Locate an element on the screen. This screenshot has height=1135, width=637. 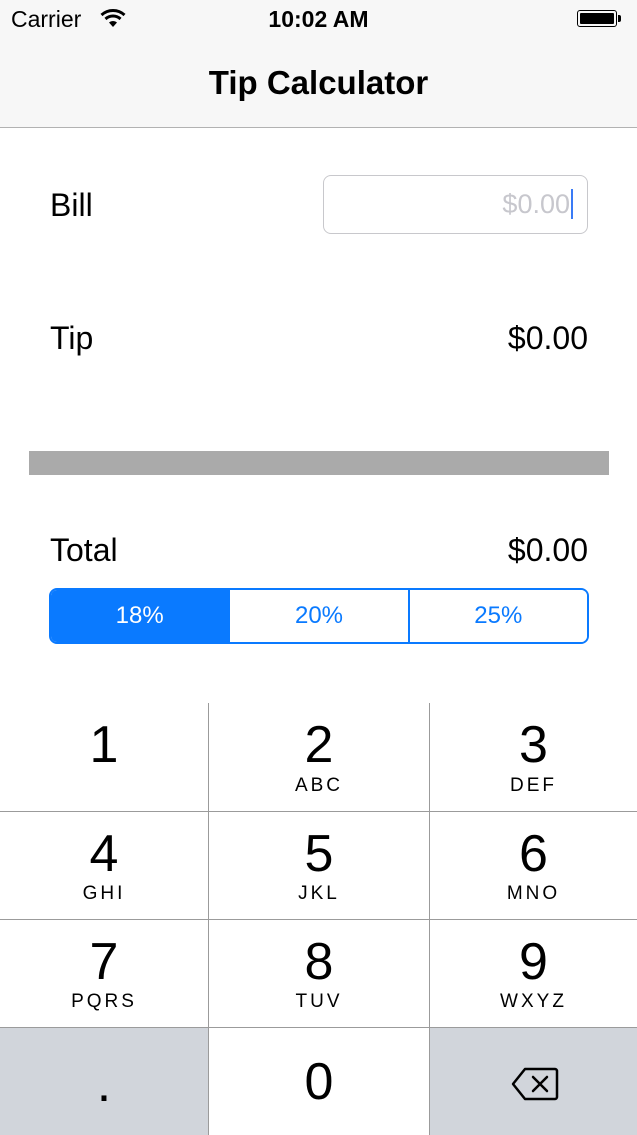
status-time: 10:02 AM is located at coordinates (318, 19).